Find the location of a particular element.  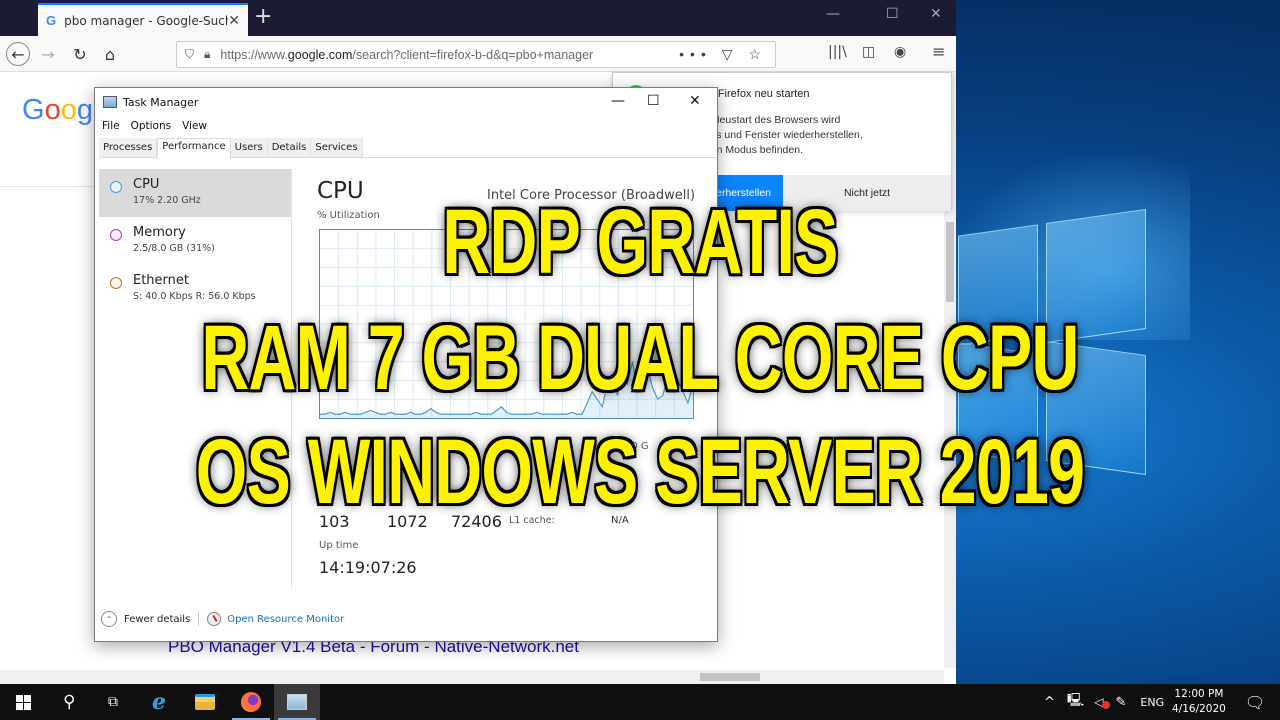

url-actions: ••• ▽ ☆ is located at coordinates (723, 54).